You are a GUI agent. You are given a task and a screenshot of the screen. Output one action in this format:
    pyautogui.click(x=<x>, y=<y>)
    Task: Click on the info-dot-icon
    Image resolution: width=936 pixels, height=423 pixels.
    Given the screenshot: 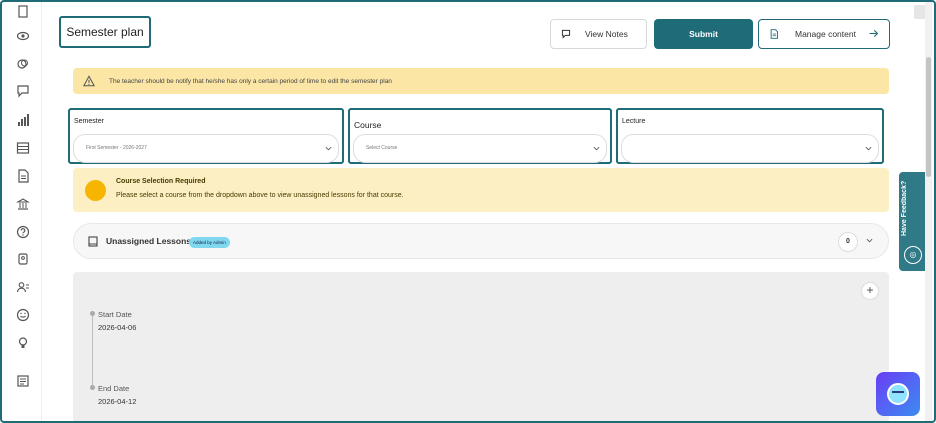 What is the action you would take?
    pyautogui.click(x=95, y=190)
    